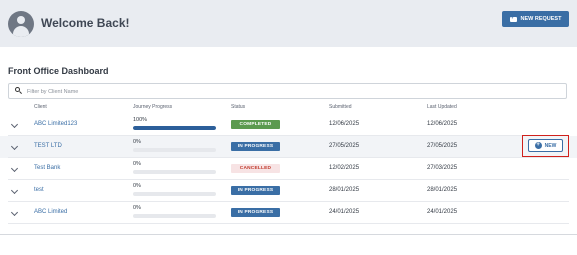 The width and height of the screenshot is (577, 255). I want to click on client-link: test, so click(39, 190).